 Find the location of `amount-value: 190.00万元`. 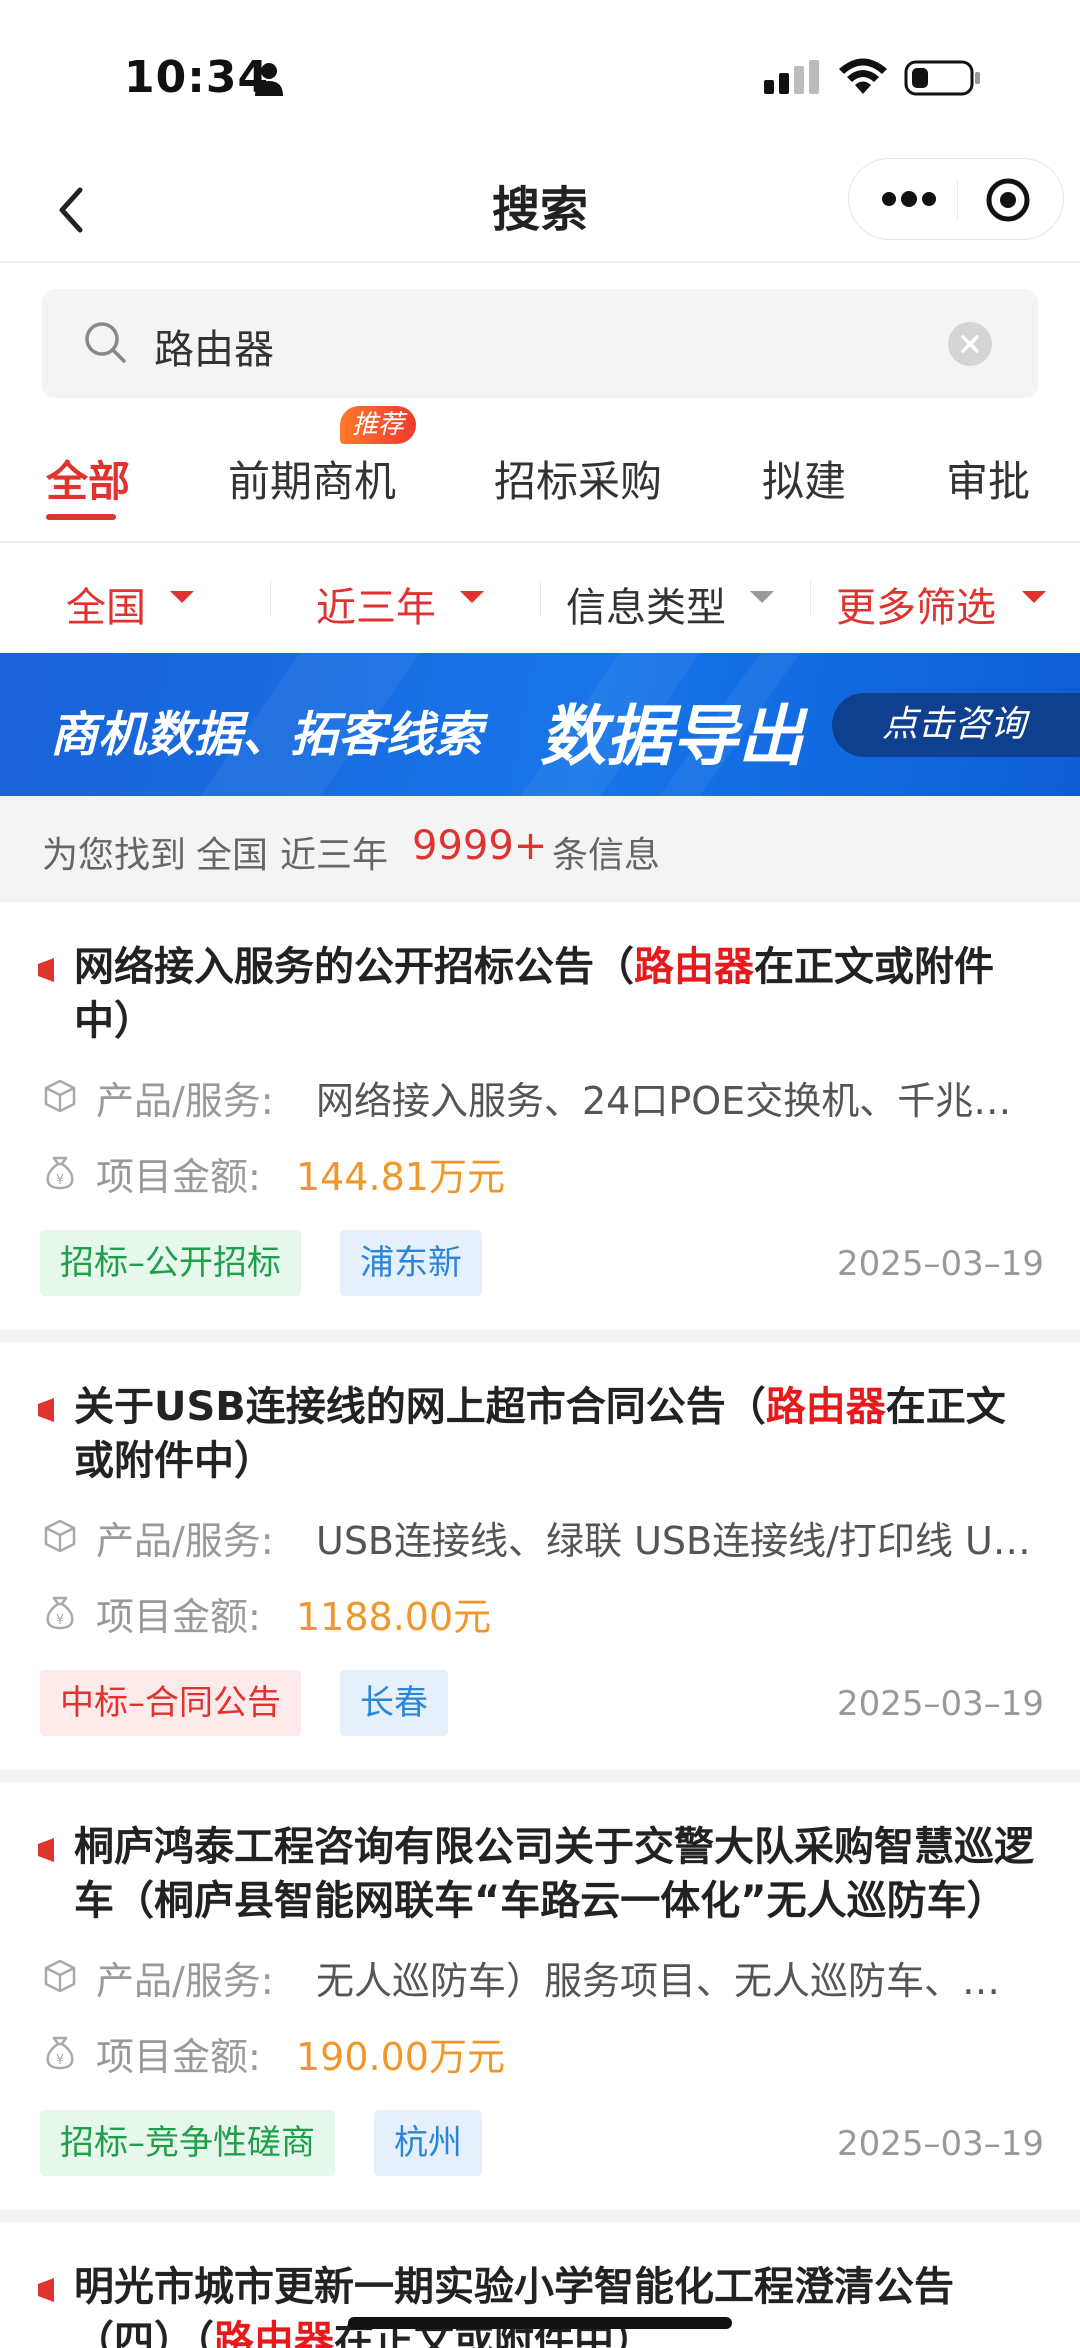

amount-value: 190.00万元 is located at coordinates (400, 2057).